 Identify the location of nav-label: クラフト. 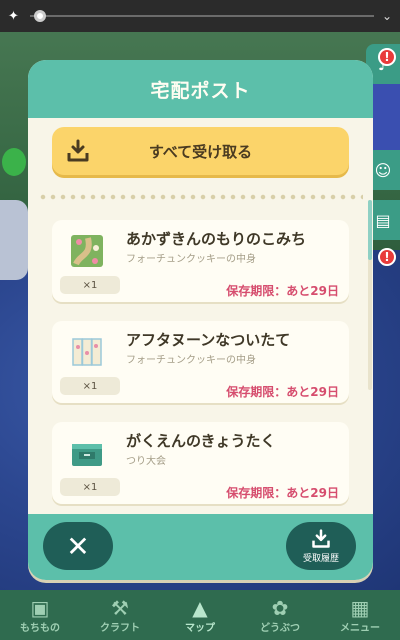
(120, 628).